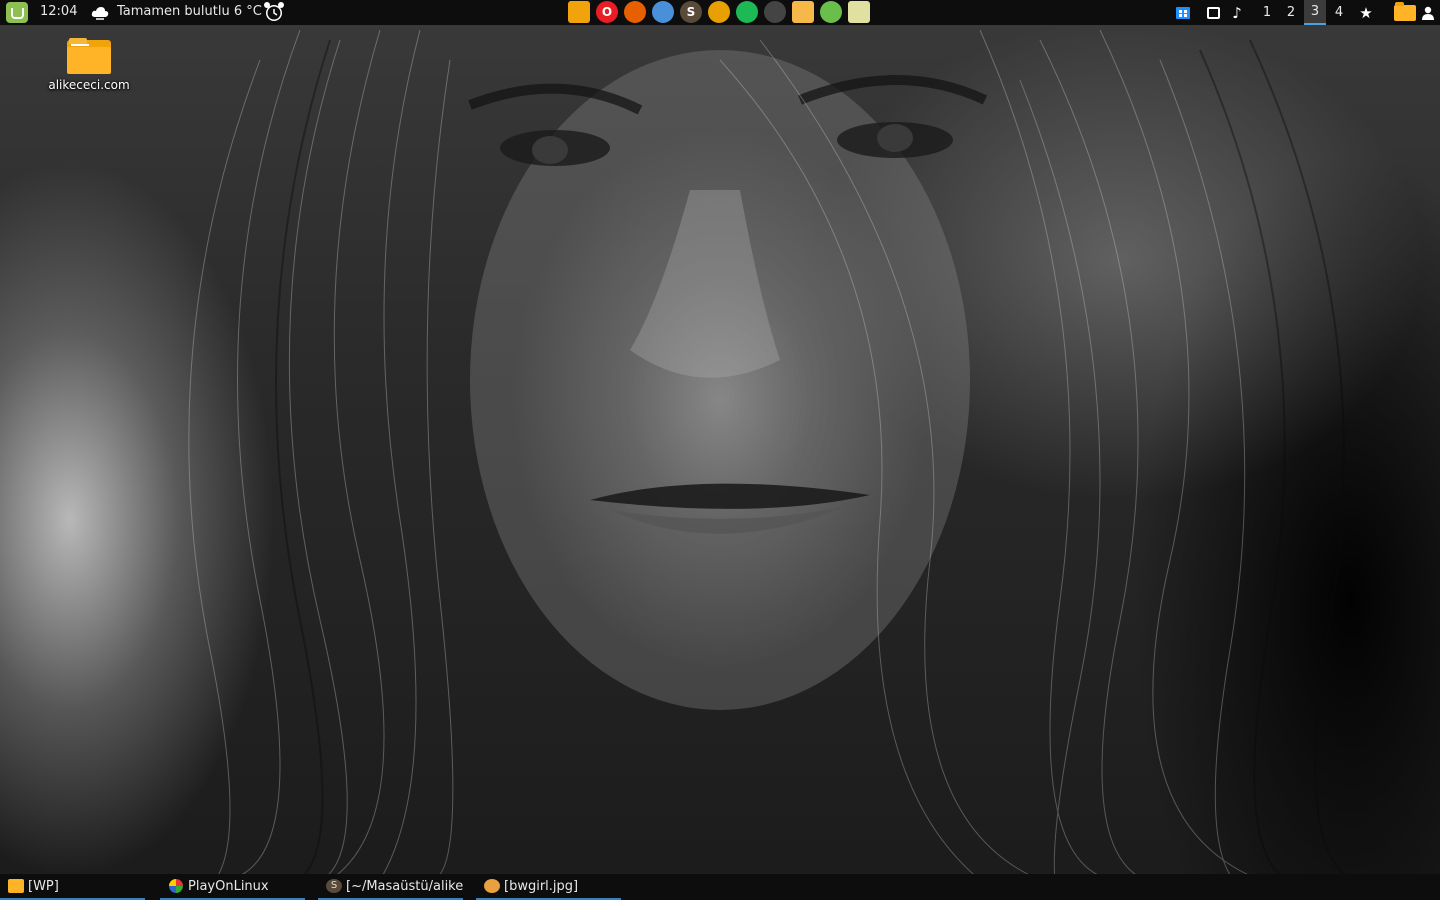  Describe the element at coordinates (579, 12) in the screenshot. I see `files-launcher-icon` at that location.